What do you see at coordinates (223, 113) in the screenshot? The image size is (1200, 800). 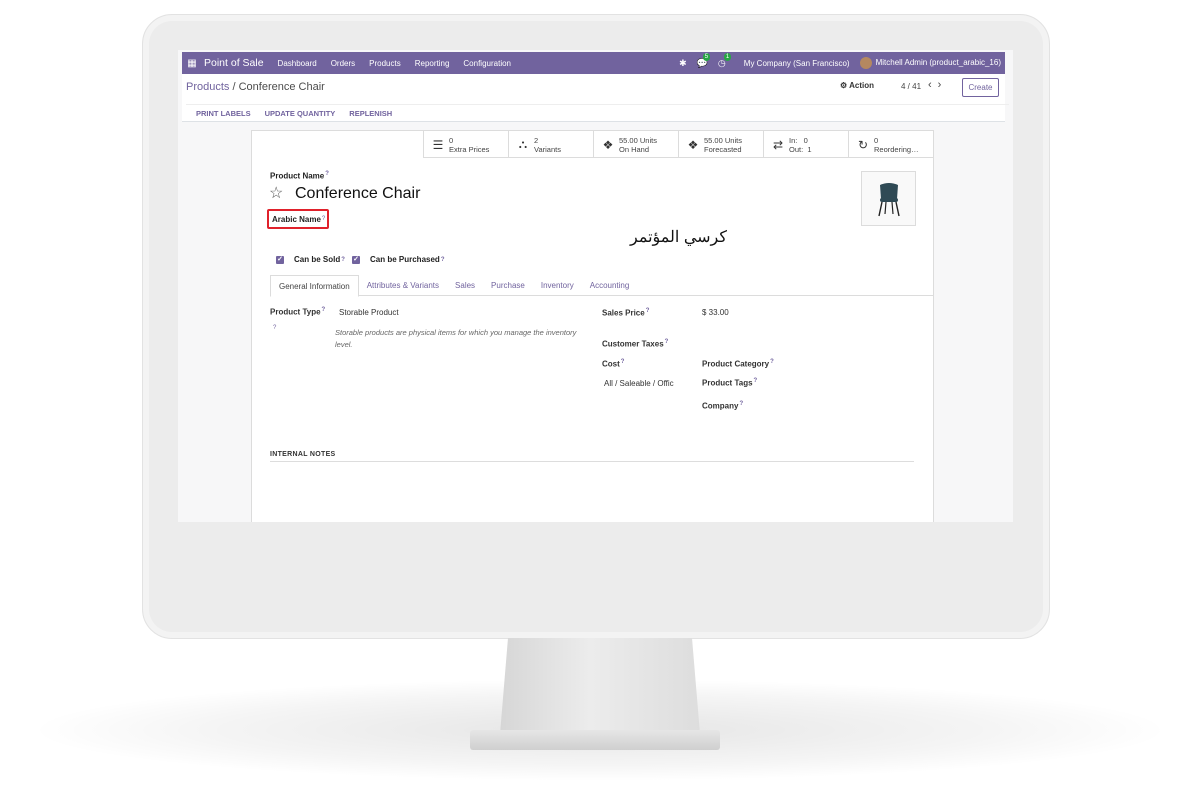 I see `print-labels-button: PRINT LABELS` at bounding box center [223, 113].